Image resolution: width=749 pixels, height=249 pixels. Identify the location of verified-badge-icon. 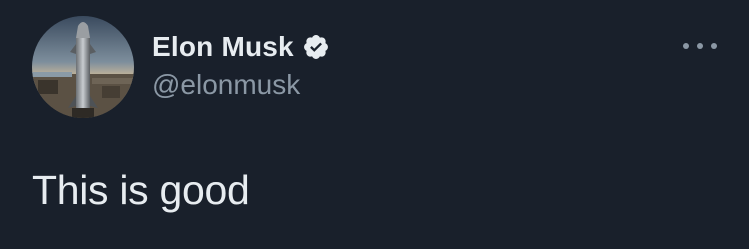
(316, 47).